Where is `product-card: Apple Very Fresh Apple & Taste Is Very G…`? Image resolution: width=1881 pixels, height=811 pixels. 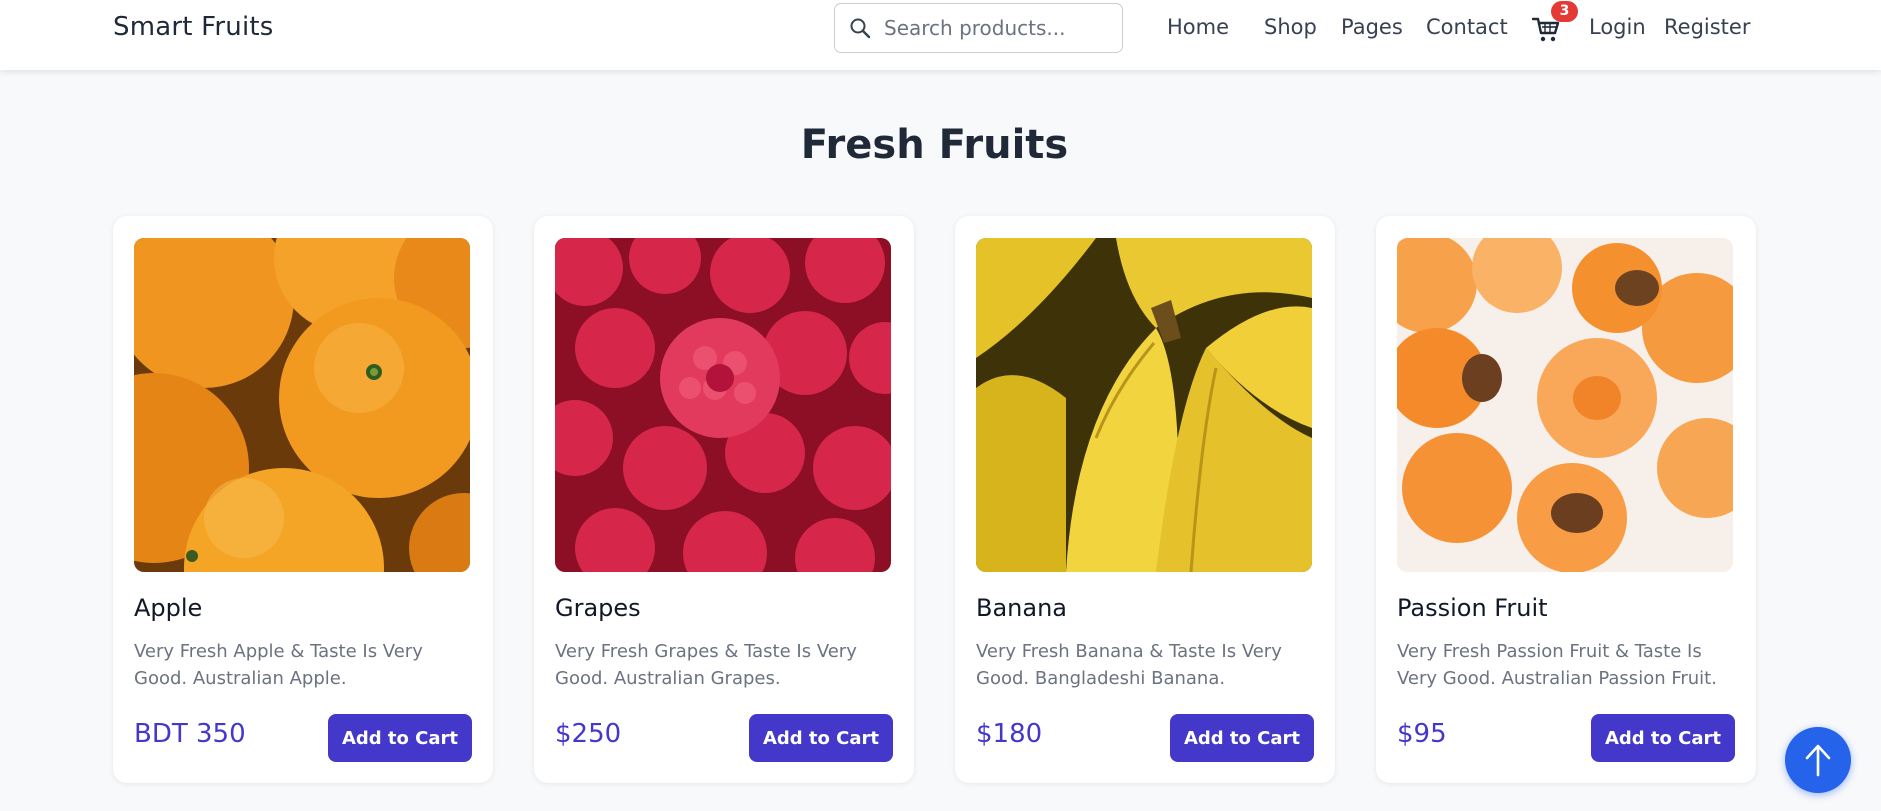
product-card: Apple Very Fresh Apple & Taste Is Very G… is located at coordinates (303, 499).